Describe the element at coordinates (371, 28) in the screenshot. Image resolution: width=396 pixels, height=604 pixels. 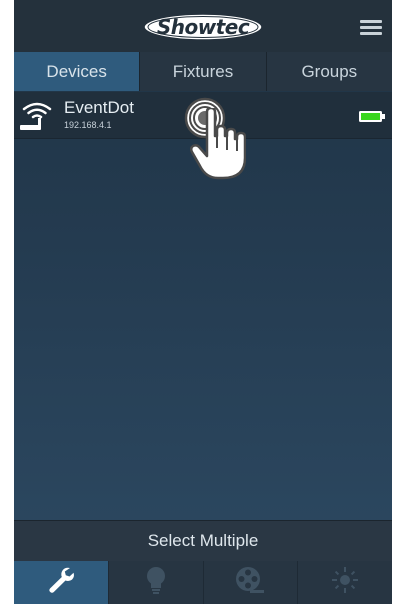
I see `hamburger-menu-icon` at that location.